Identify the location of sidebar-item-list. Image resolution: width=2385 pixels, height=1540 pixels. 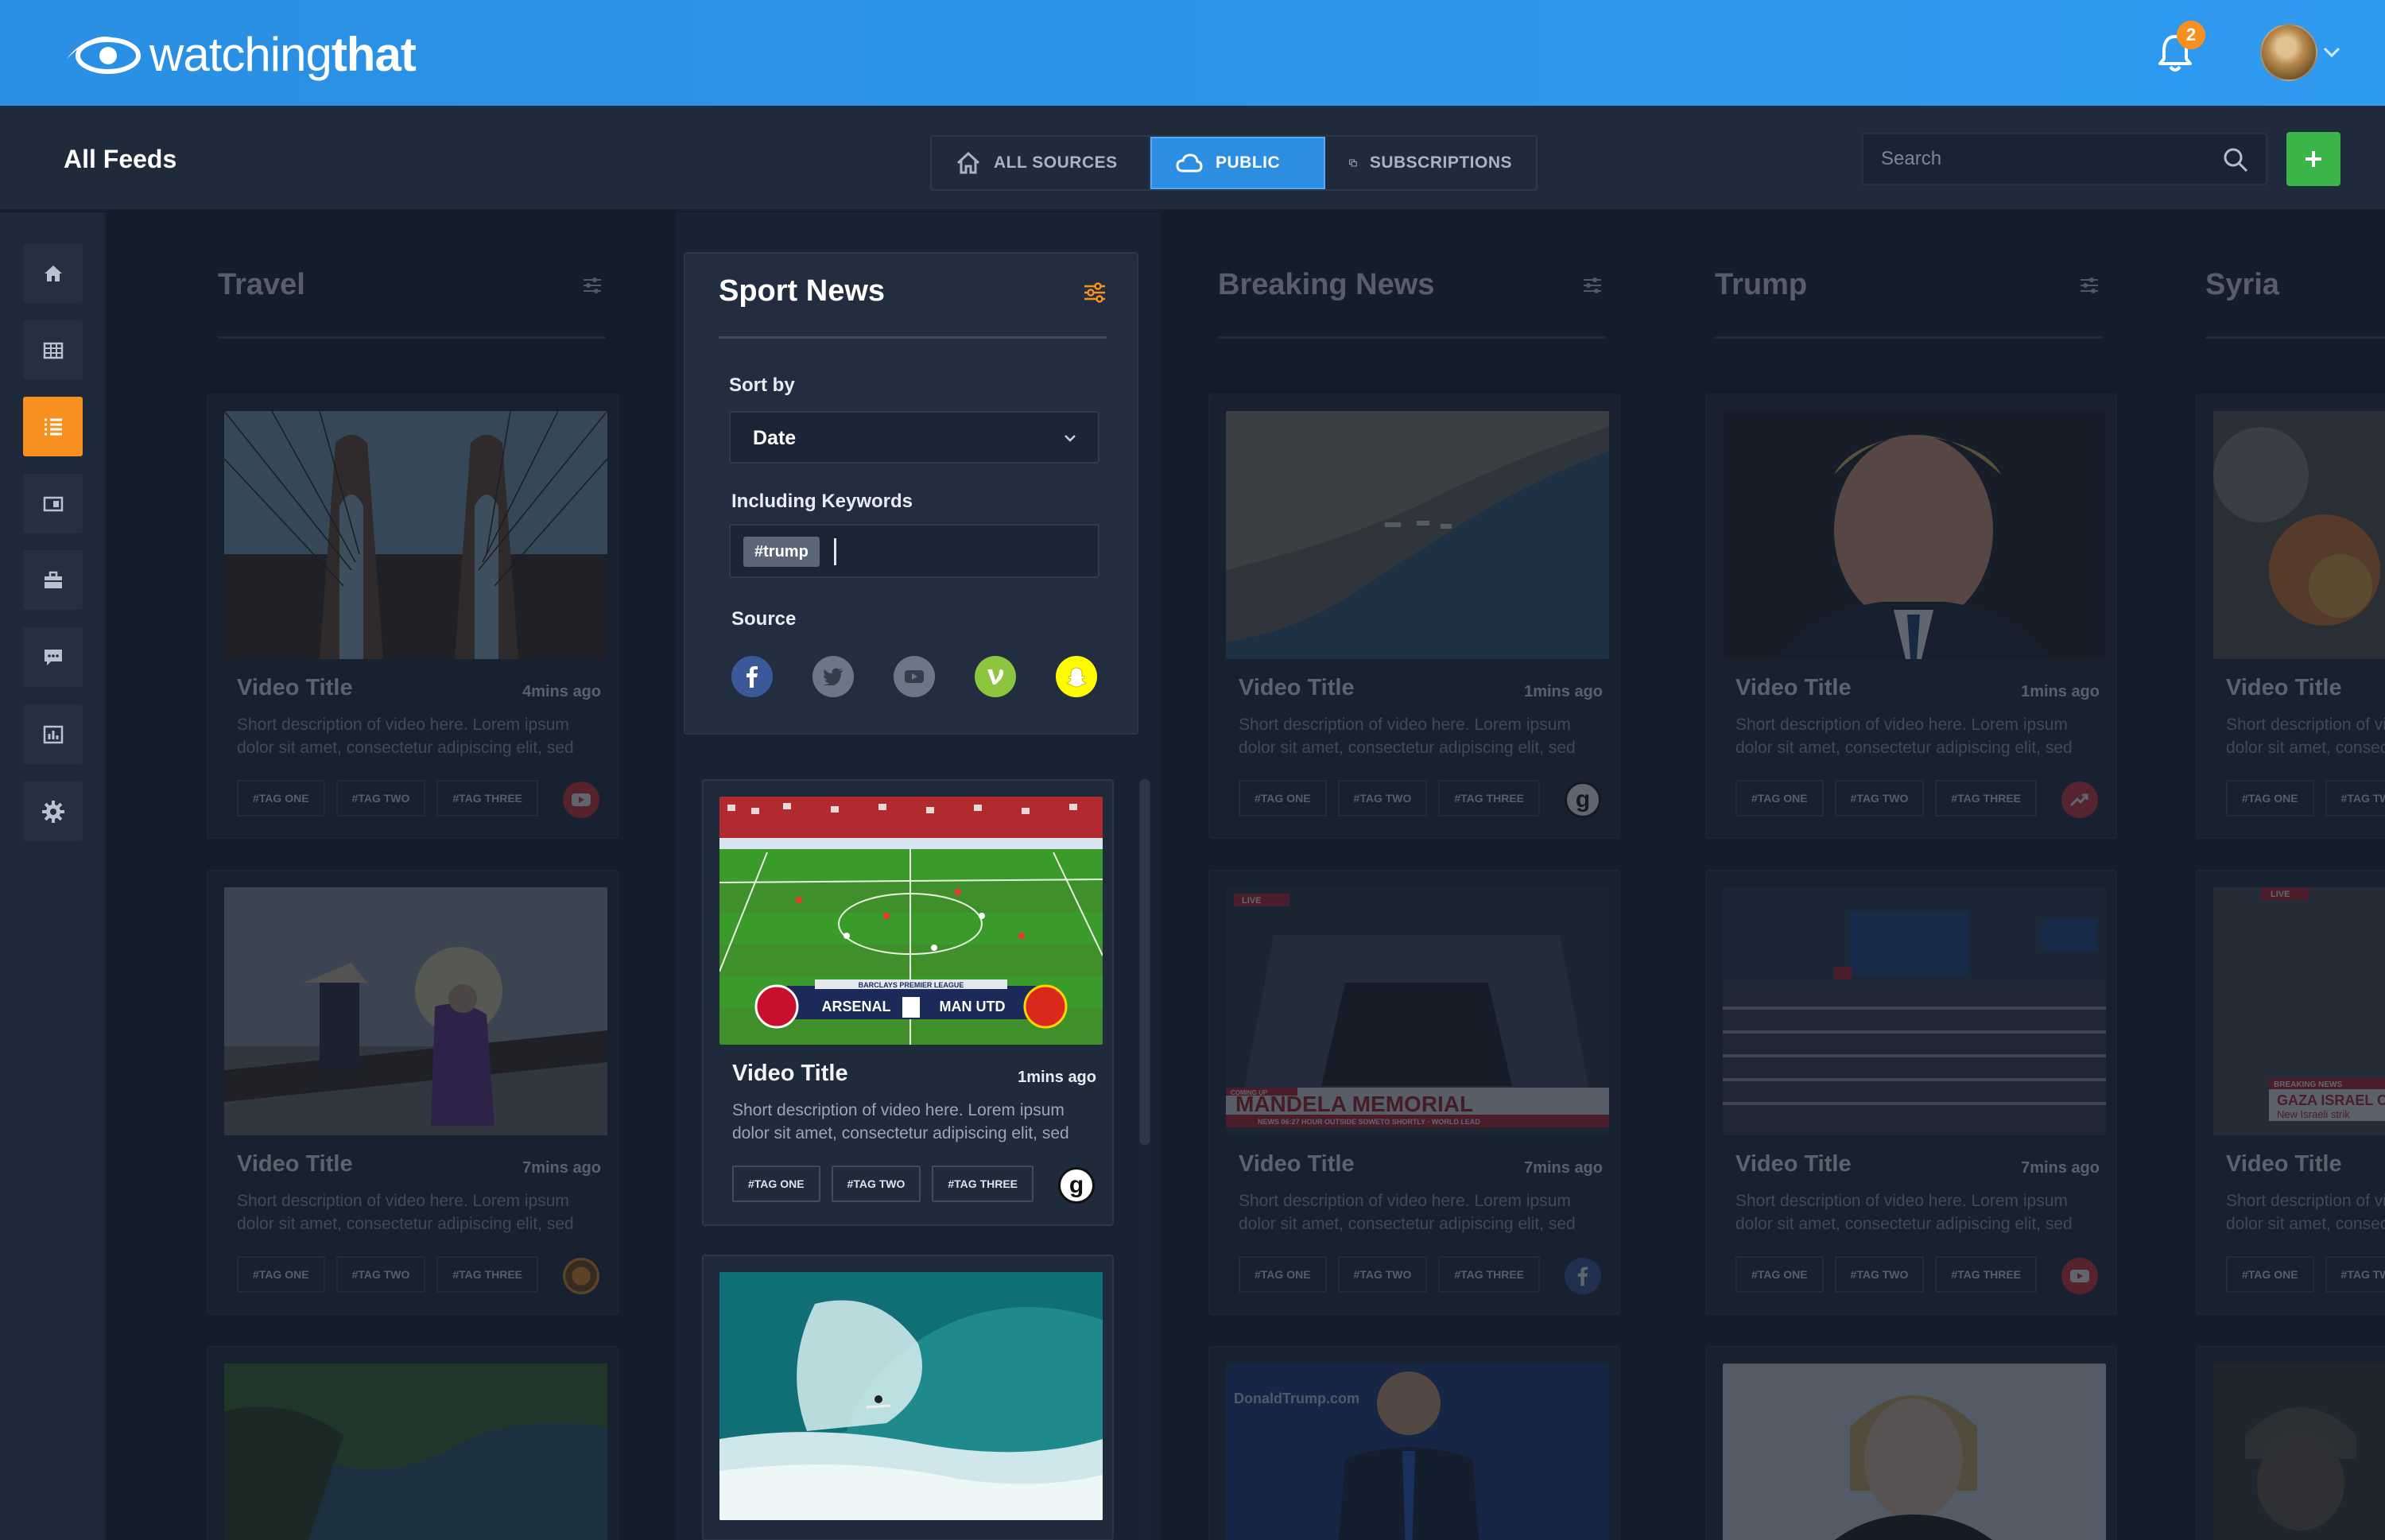
(53, 426).